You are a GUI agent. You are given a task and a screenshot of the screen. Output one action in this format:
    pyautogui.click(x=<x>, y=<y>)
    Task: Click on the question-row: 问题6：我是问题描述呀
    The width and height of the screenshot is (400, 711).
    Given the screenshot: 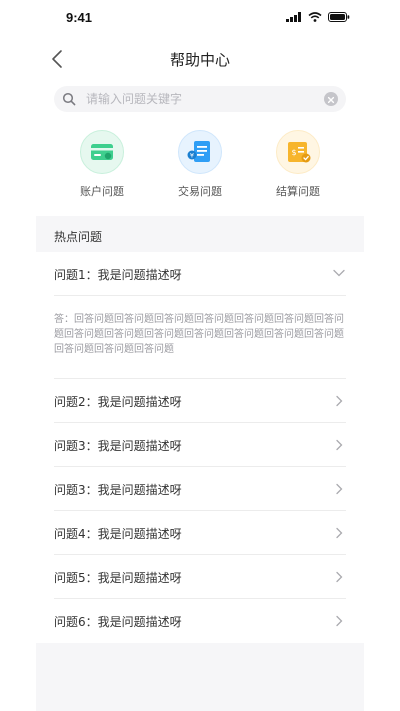 What is the action you would take?
    pyautogui.click(x=200, y=621)
    